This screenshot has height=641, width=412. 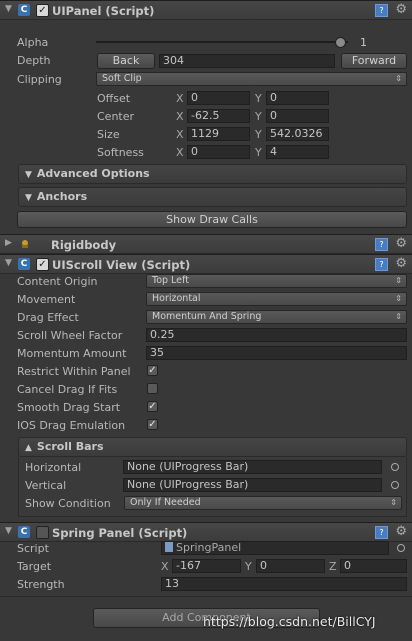 What do you see at coordinates (84, 245) in the screenshot?
I see `rigidbody-title: Rigidbody` at bounding box center [84, 245].